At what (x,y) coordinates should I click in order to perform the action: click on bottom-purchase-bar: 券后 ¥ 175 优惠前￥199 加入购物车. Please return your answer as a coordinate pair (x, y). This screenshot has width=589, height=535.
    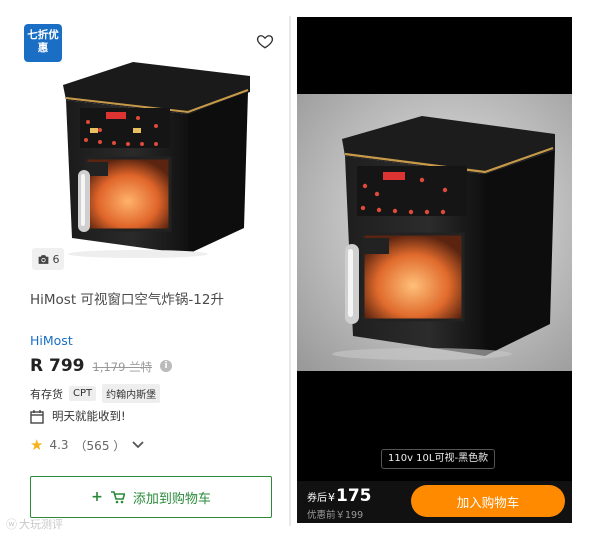
    Looking at the image, I should click on (434, 502).